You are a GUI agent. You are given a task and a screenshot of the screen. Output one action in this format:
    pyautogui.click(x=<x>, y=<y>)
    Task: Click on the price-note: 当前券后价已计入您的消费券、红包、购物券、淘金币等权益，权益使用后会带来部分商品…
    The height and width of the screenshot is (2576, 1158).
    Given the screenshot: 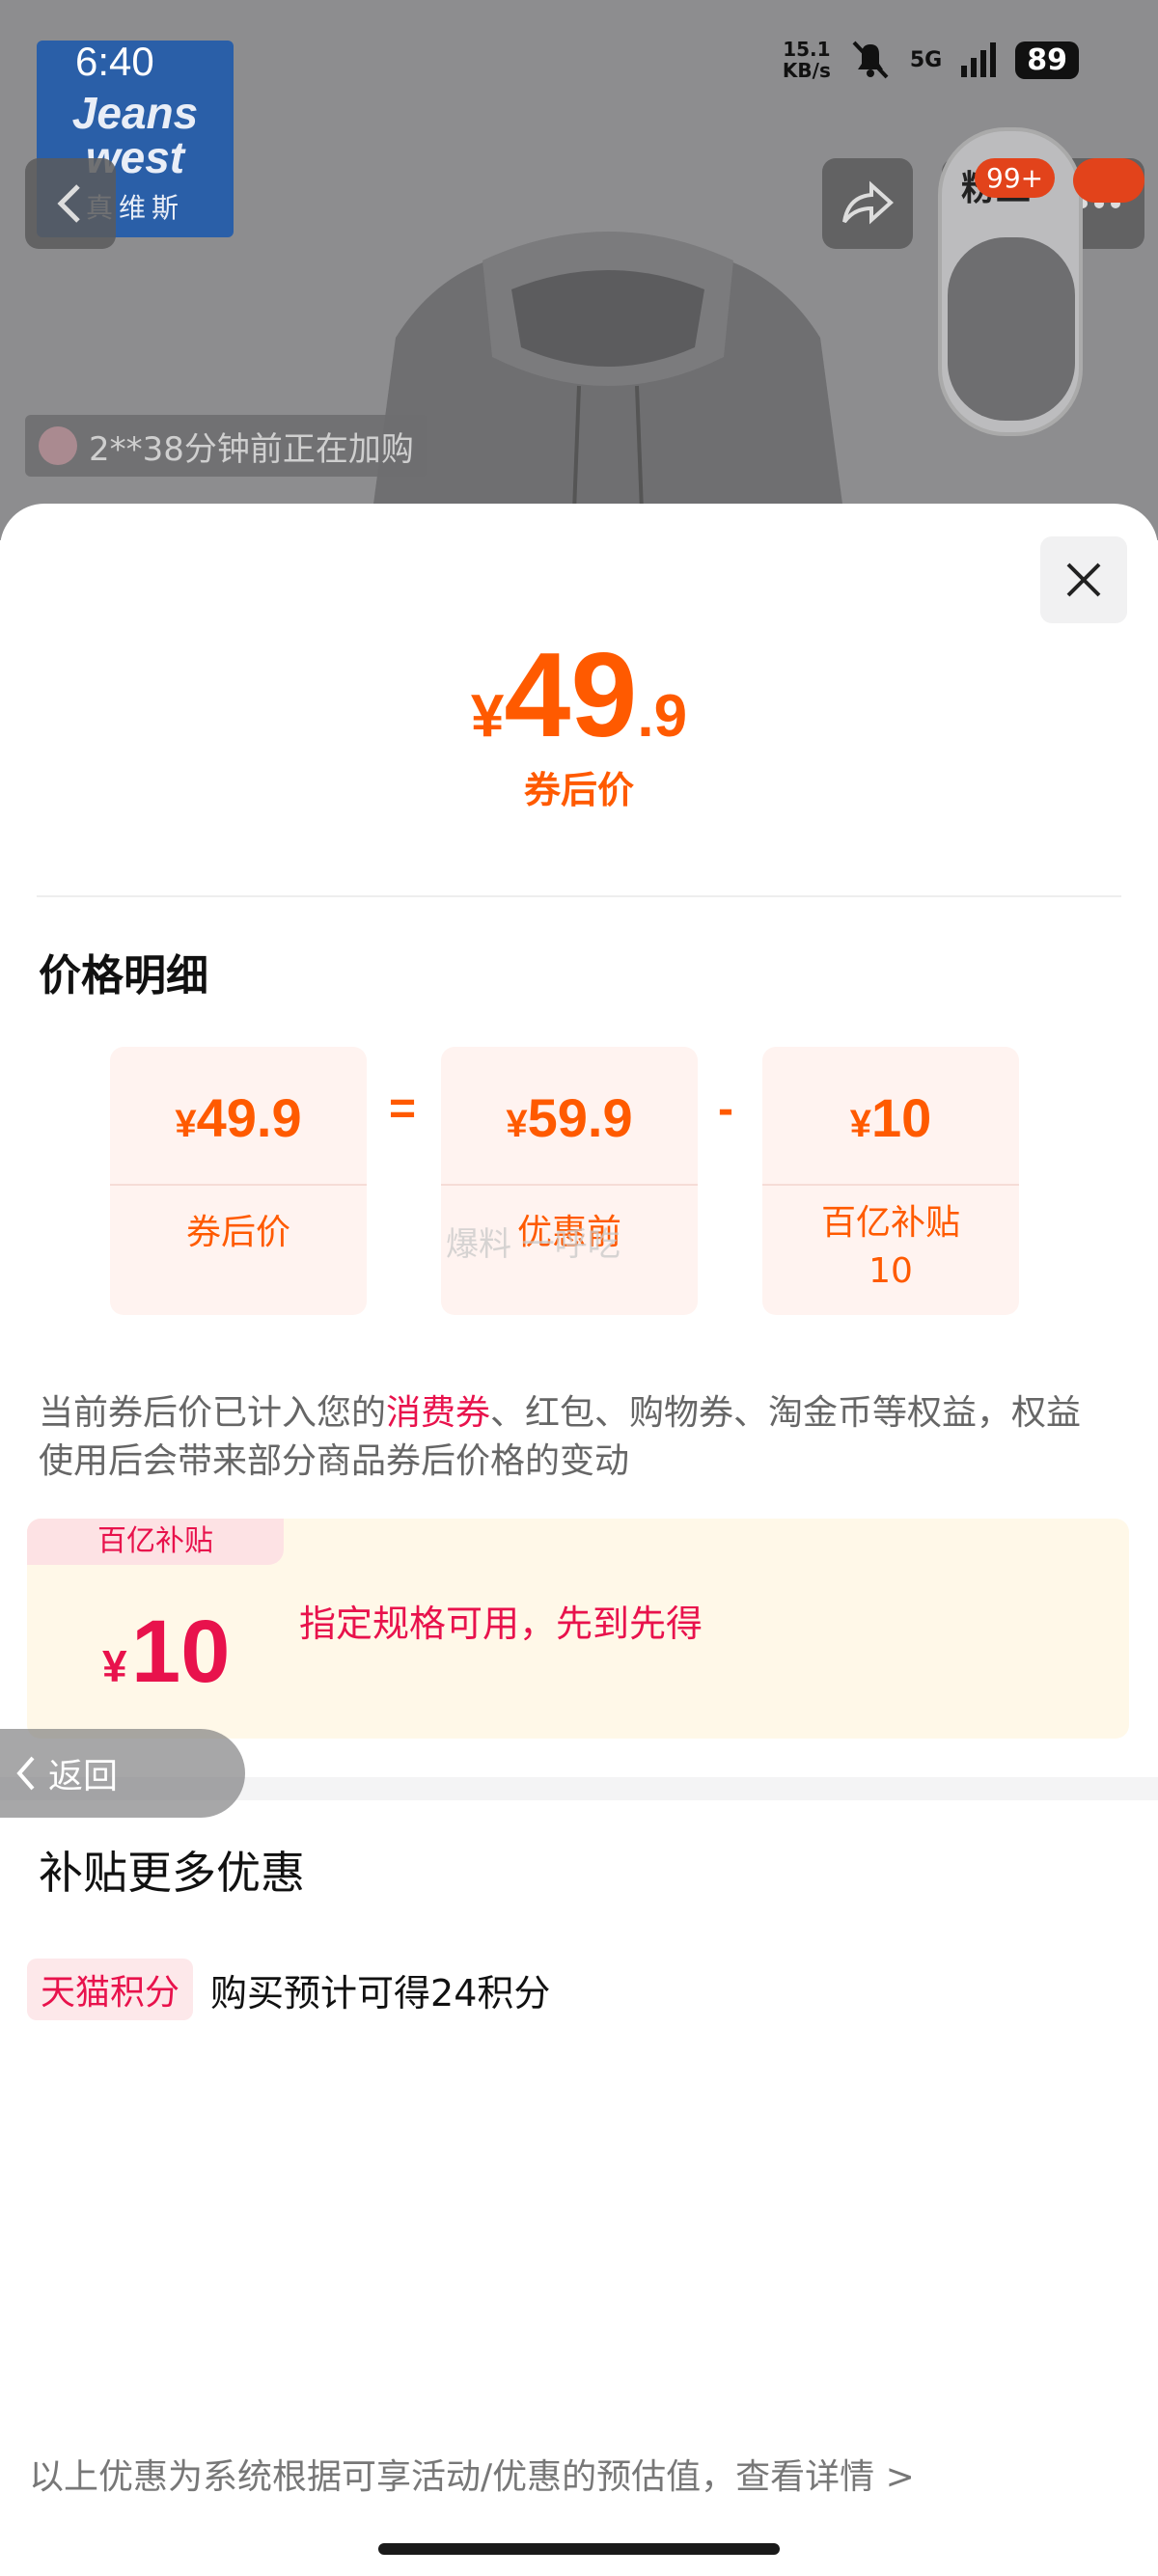 What is the action you would take?
    pyautogui.click(x=560, y=1437)
    